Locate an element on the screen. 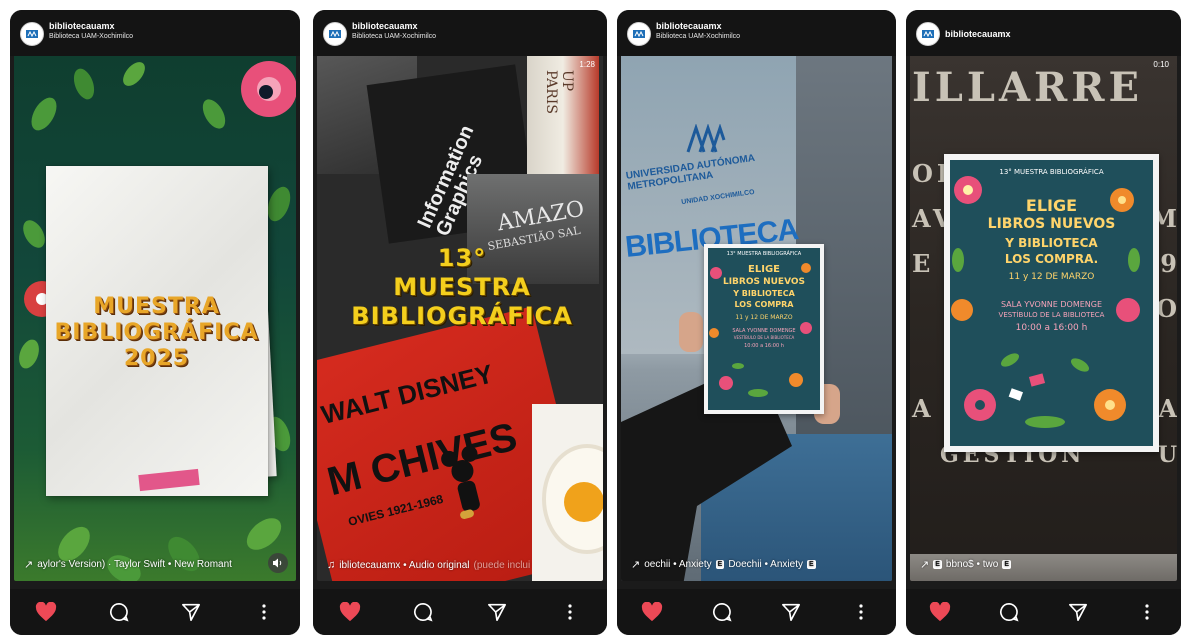  wall-letters: U is located at coordinates (1167, 455).